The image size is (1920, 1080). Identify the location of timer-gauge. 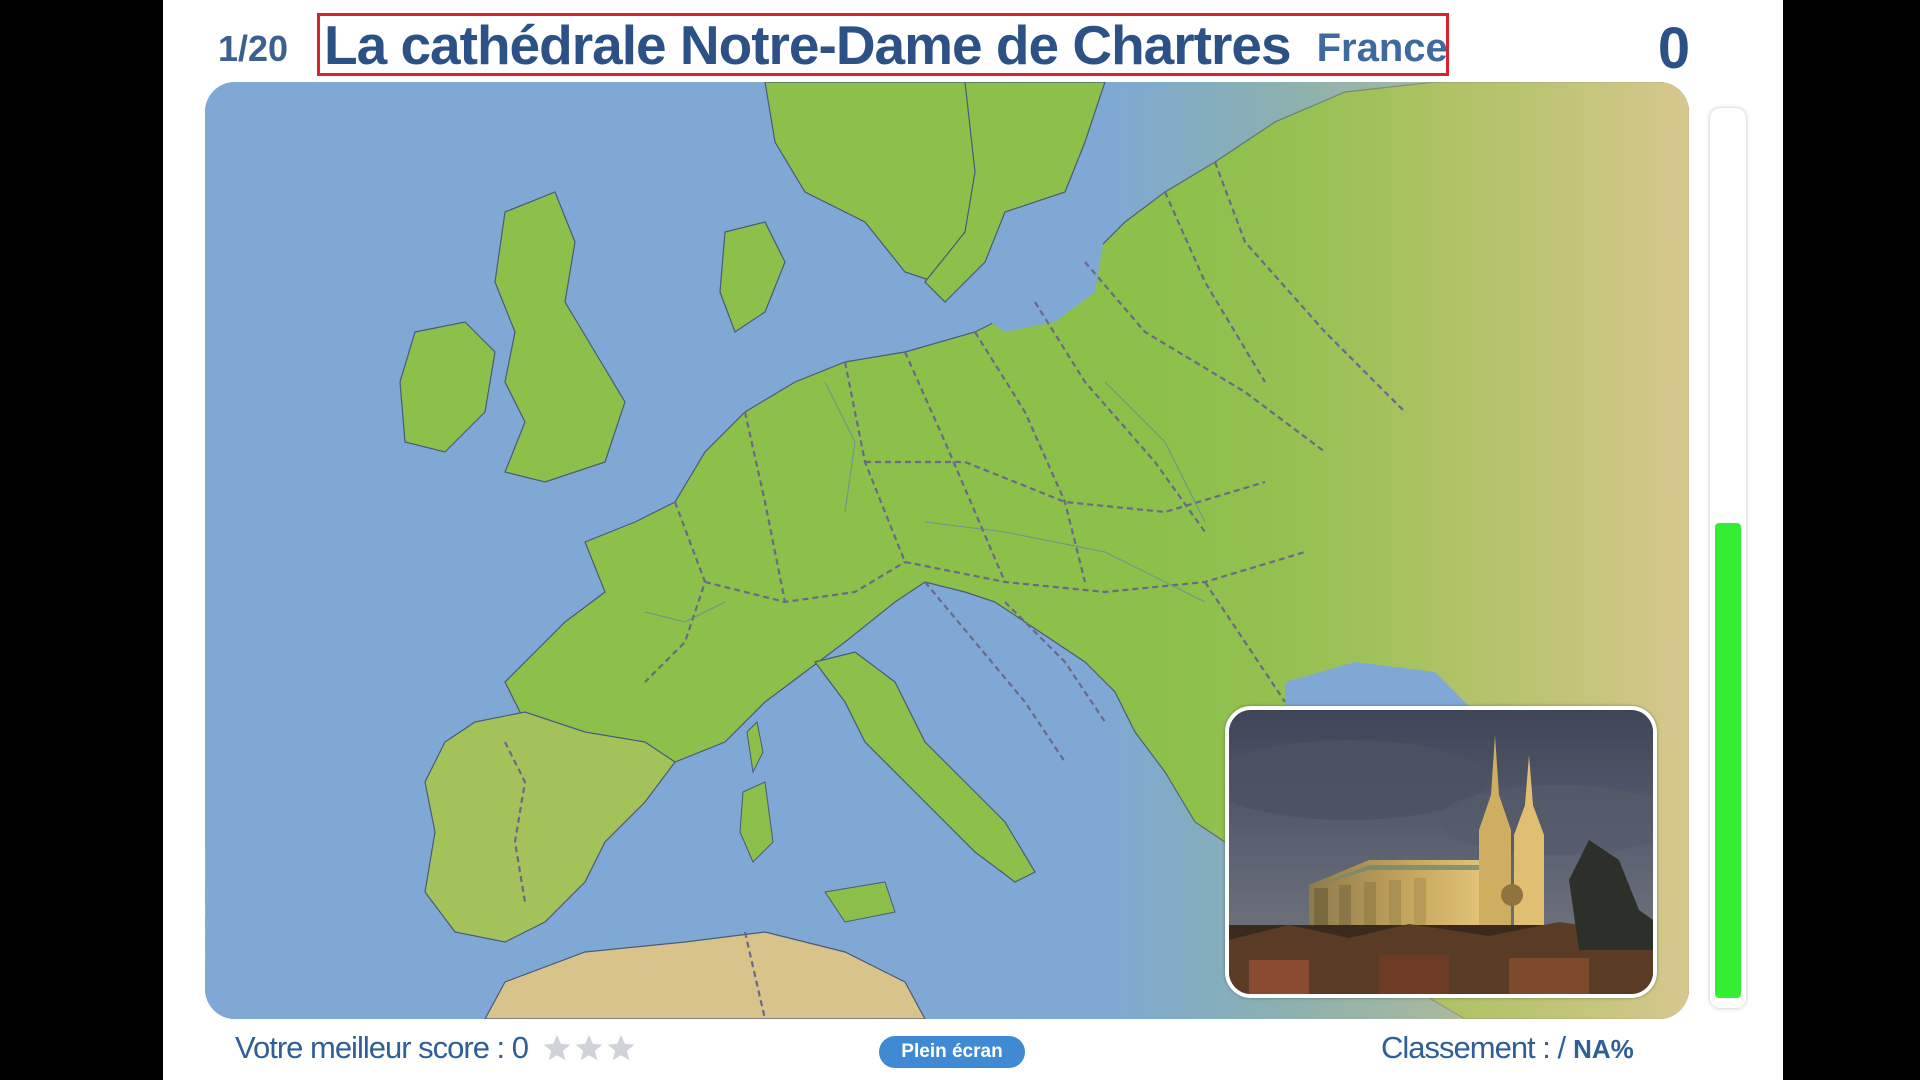
(1728, 558).